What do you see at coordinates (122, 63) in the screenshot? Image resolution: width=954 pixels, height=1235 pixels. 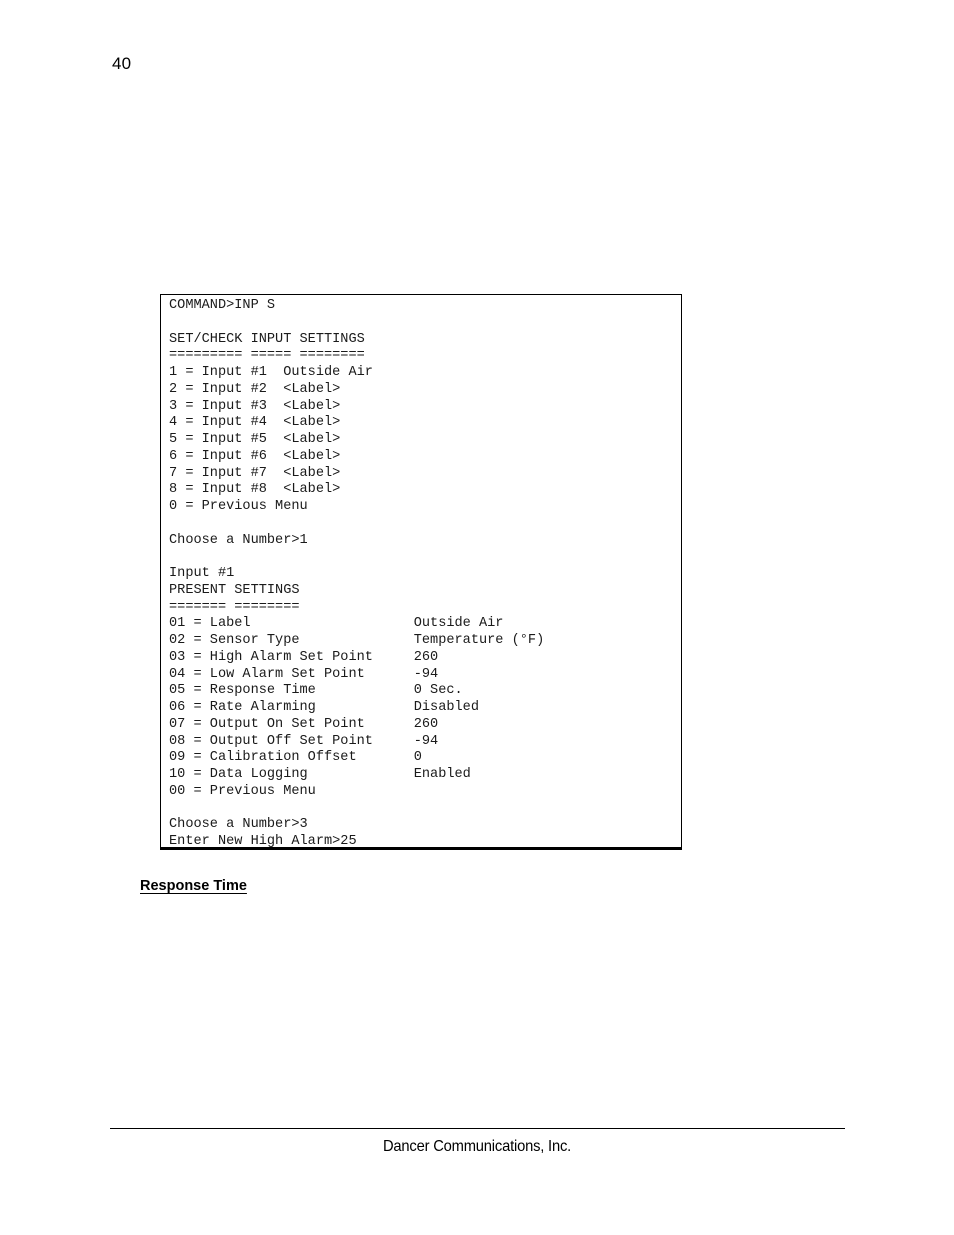 I see `page-number: 40` at bounding box center [122, 63].